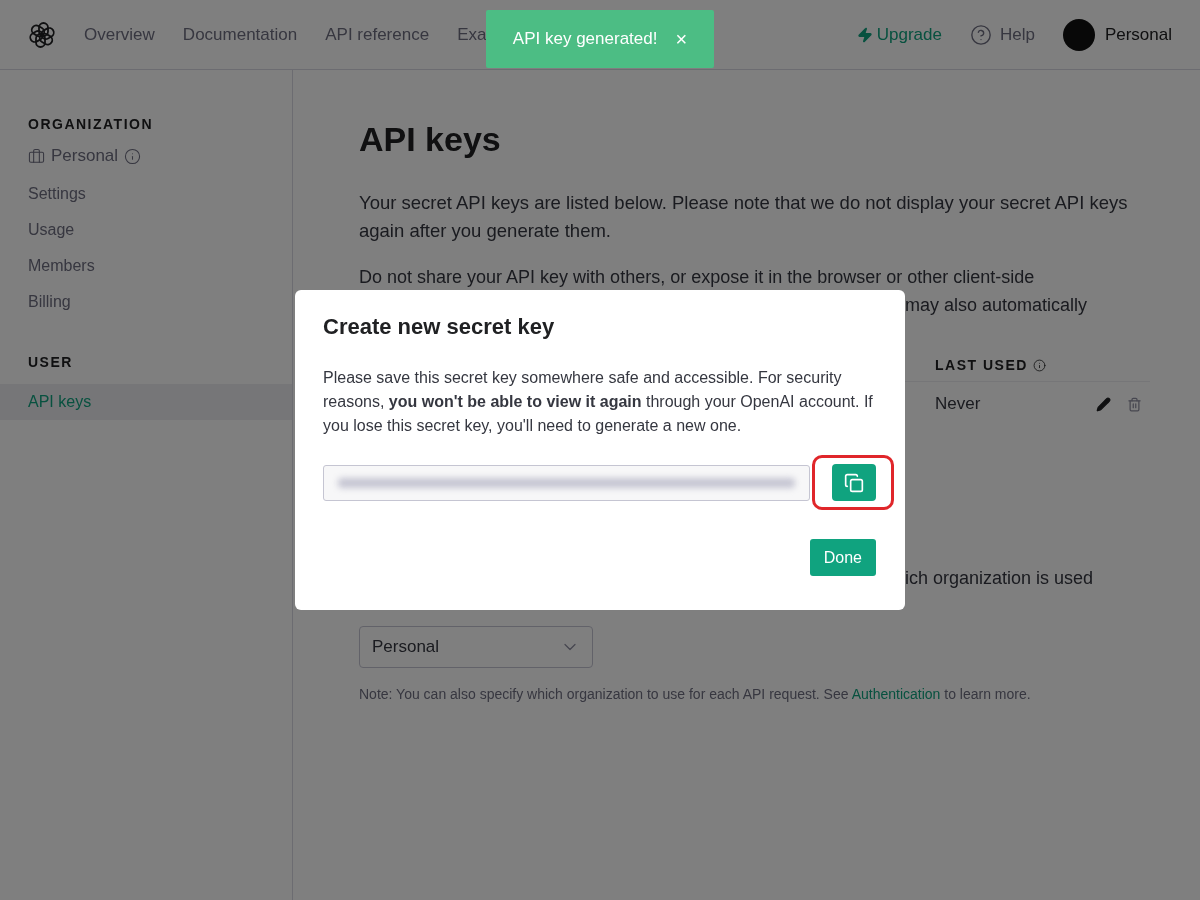 The width and height of the screenshot is (1200, 900). Describe the element at coordinates (240, 34) in the screenshot. I see `nav-link: Documentation` at that location.